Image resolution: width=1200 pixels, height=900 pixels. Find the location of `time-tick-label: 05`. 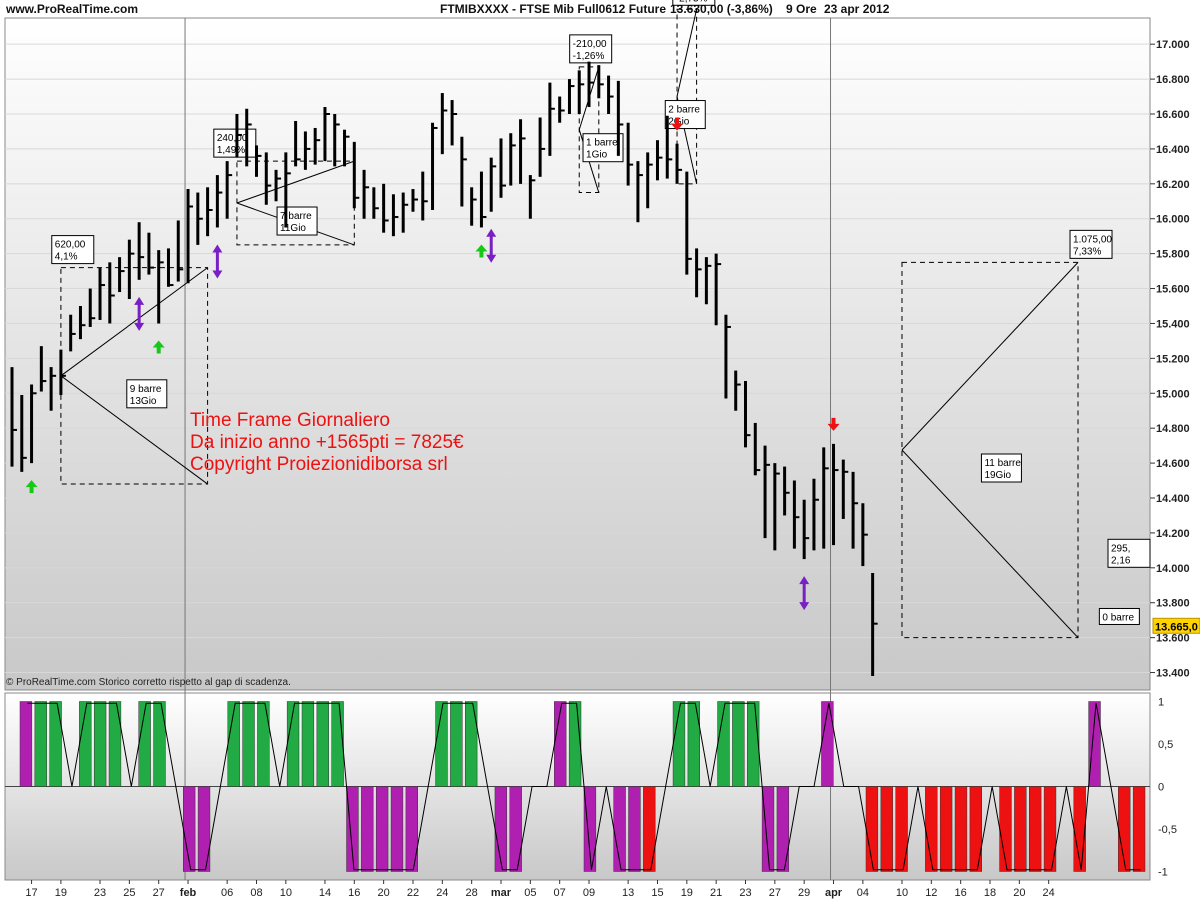

time-tick-label: 05 is located at coordinates (530, 893).